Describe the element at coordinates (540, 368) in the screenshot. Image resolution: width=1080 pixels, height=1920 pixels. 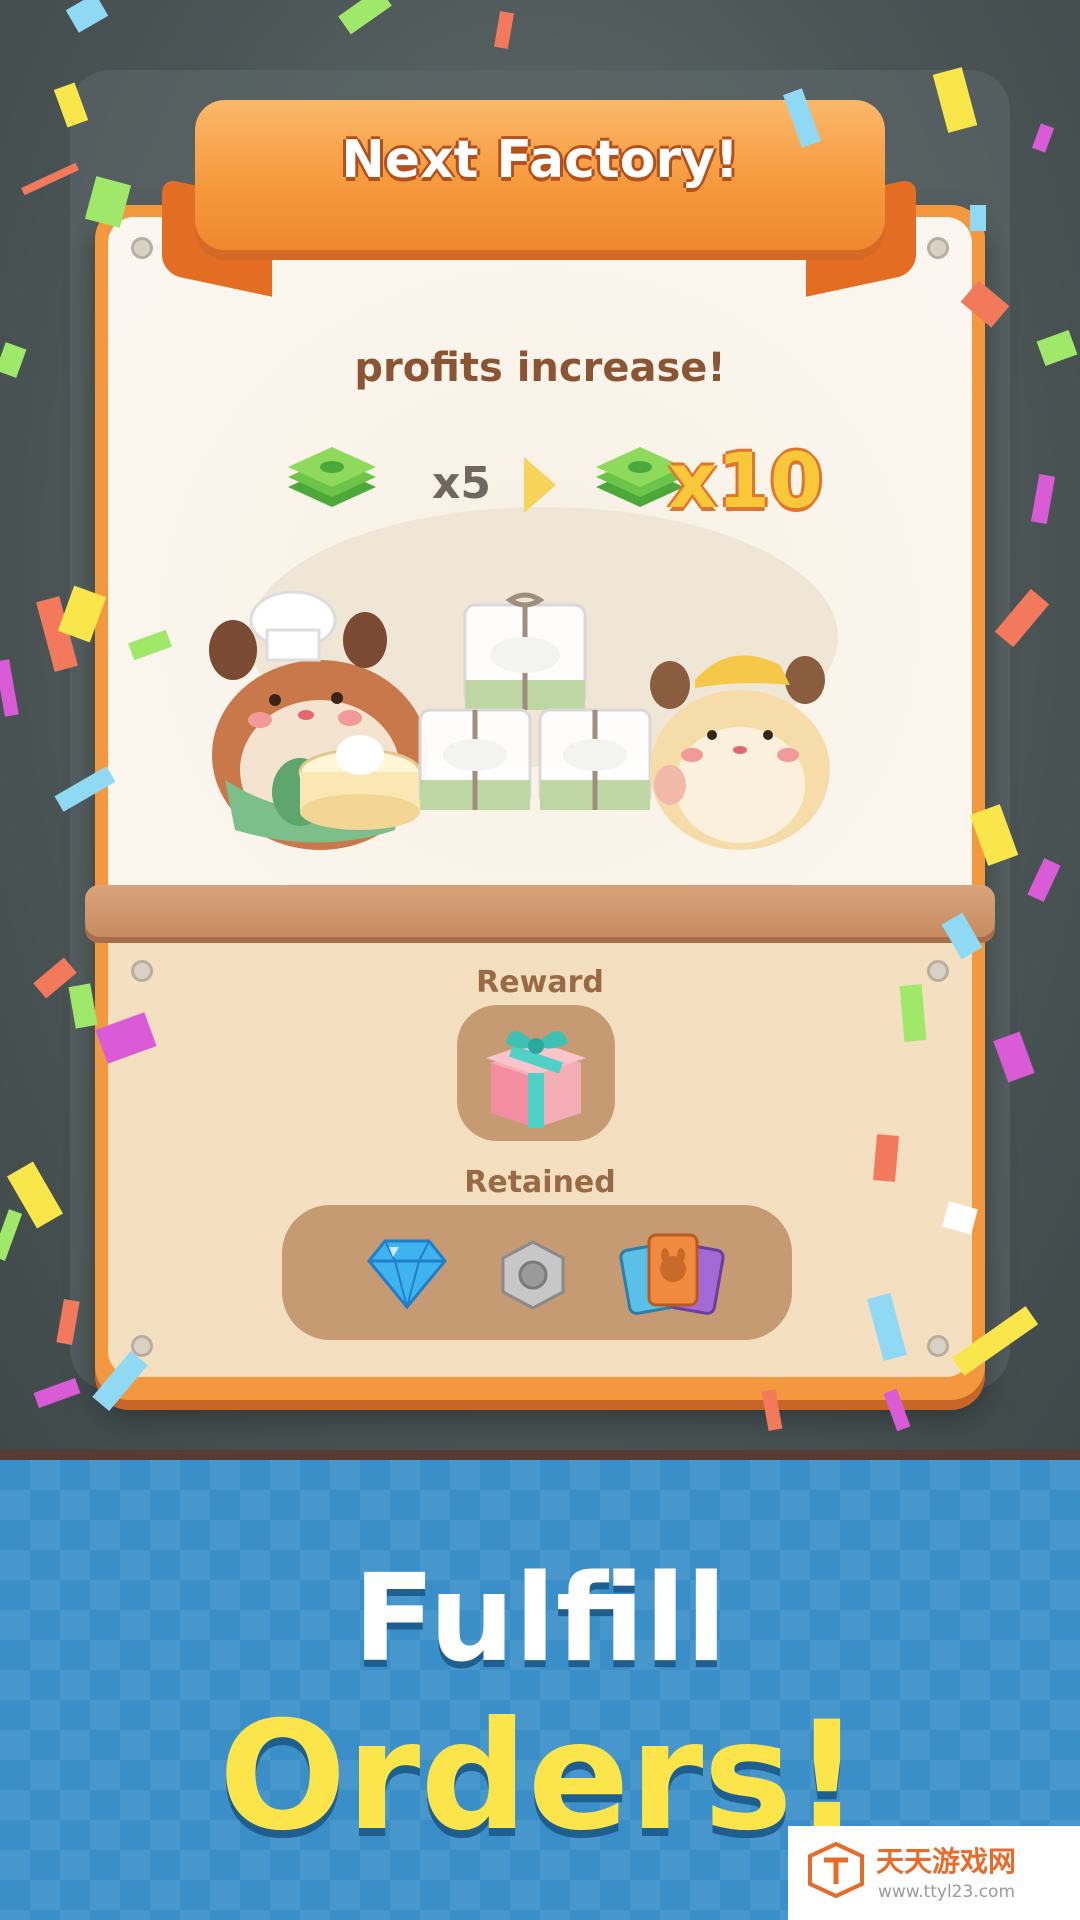
I see `profits-subtitle: profits increase!` at that location.